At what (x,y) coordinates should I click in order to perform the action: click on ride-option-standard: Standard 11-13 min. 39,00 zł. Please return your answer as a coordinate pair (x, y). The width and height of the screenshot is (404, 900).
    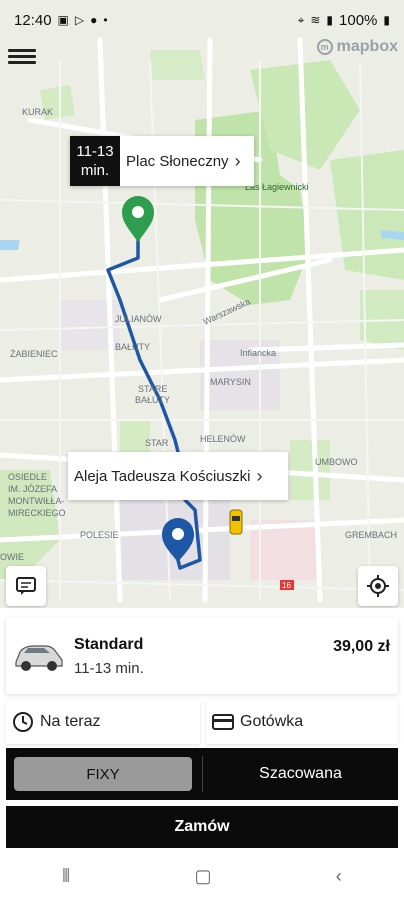
    Looking at the image, I should click on (202, 656).